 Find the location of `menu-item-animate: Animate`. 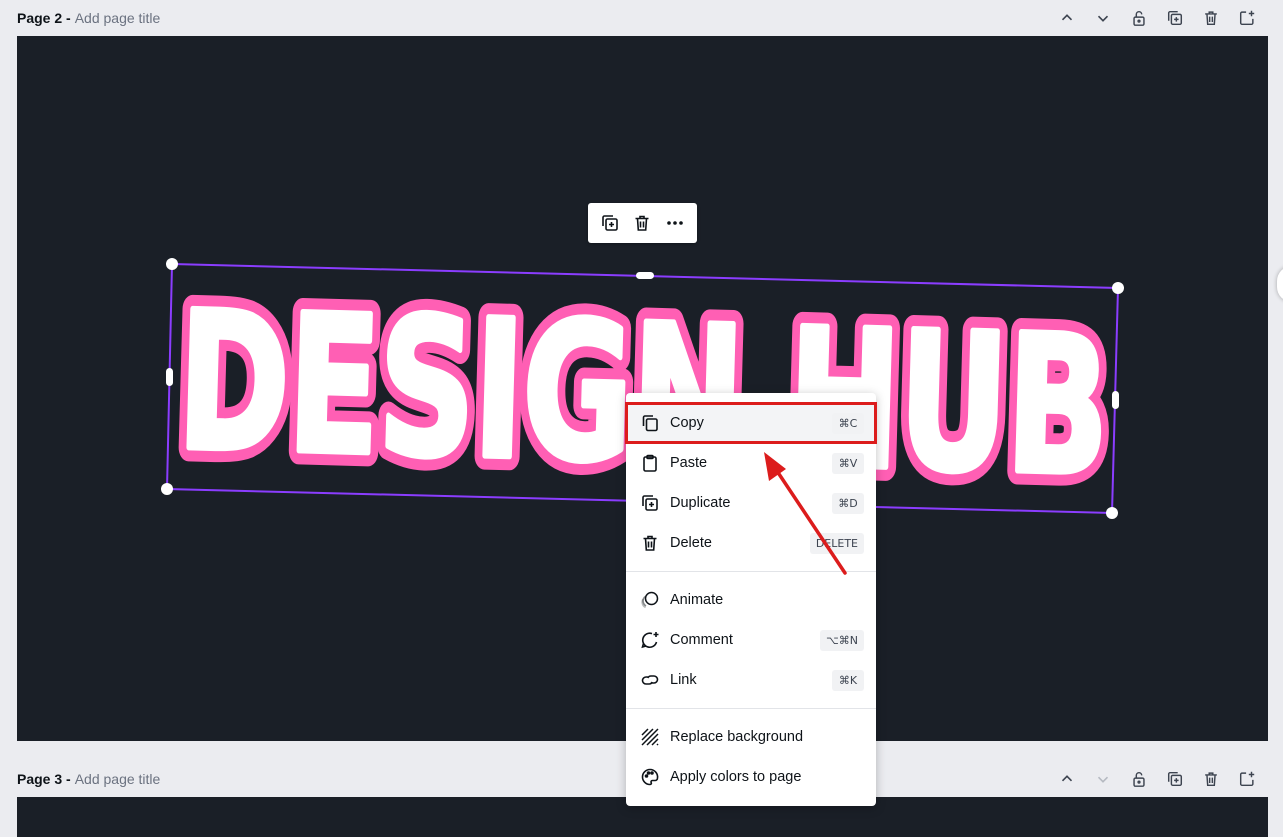

menu-item-animate: Animate is located at coordinates (751, 600).